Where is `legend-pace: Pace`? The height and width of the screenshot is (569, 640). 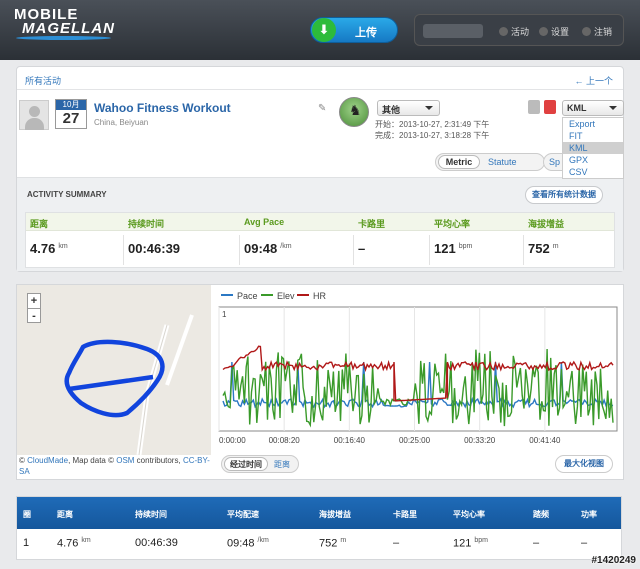
legend-pace: Pace is located at coordinates (239, 296).